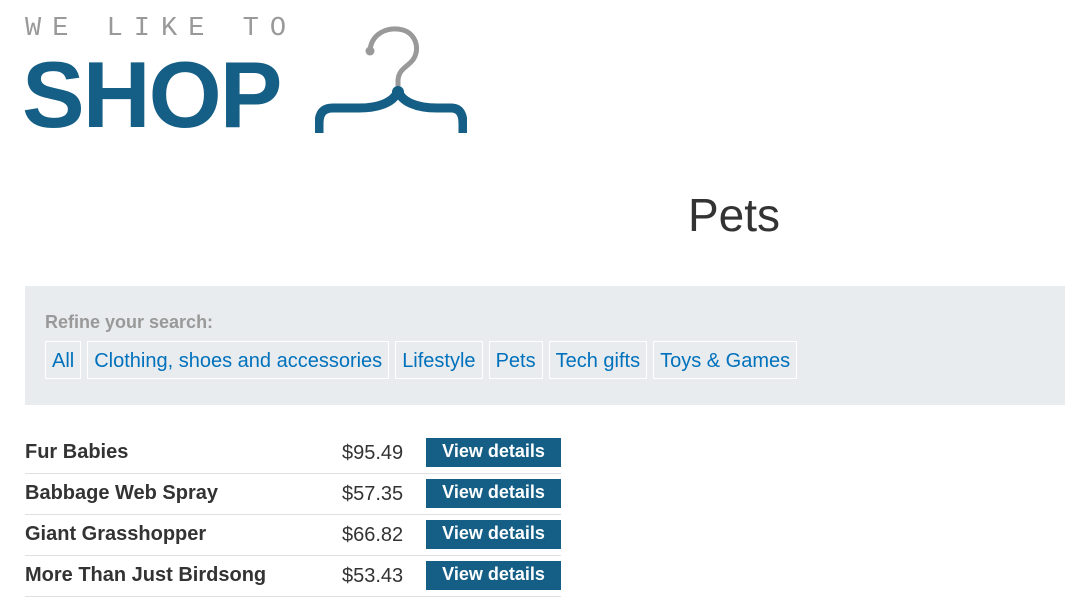 The image size is (1065, 600). What do you see at coordinates (734, 215) in the screenshot?
I see `page-title: Pets` at bounding box center [734, 215].